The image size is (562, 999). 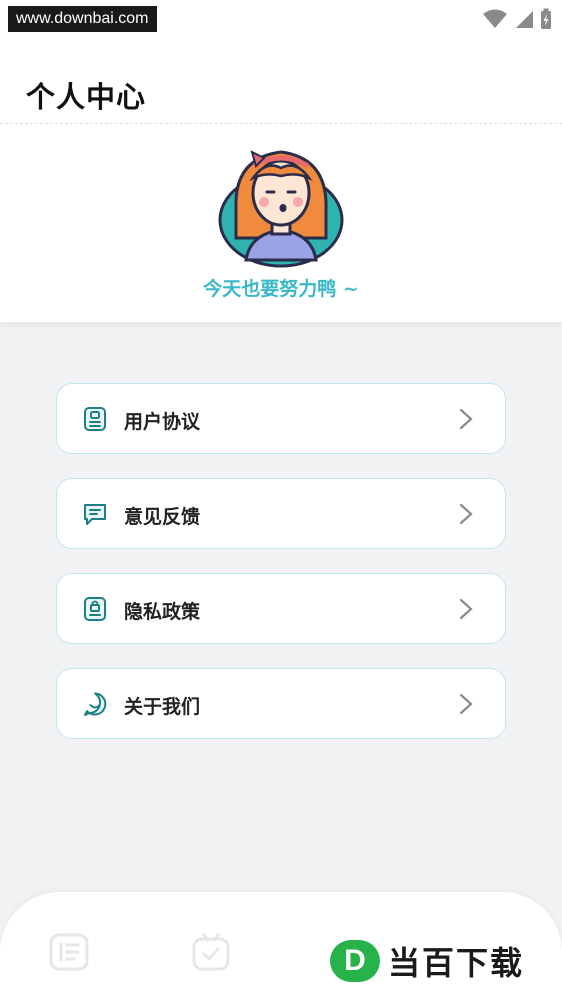 What do you see at coordinates (495, 18) in the screenshot?
I see `wifi-icon` at bounding box center [495, 18].